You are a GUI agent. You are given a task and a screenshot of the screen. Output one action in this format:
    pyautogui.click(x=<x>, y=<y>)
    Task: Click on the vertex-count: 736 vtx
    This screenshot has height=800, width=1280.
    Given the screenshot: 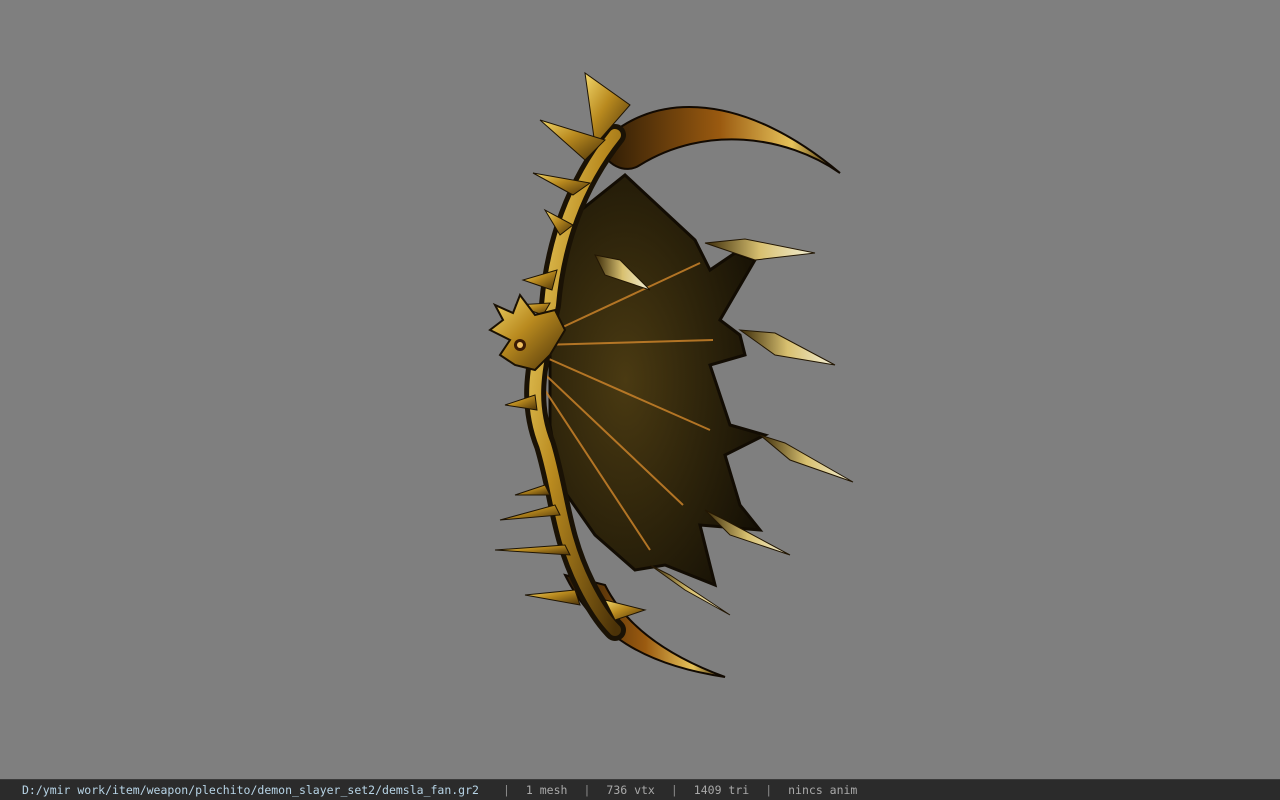 What is the action you would take?
    pyautogui.click(x=630, y=790)
    